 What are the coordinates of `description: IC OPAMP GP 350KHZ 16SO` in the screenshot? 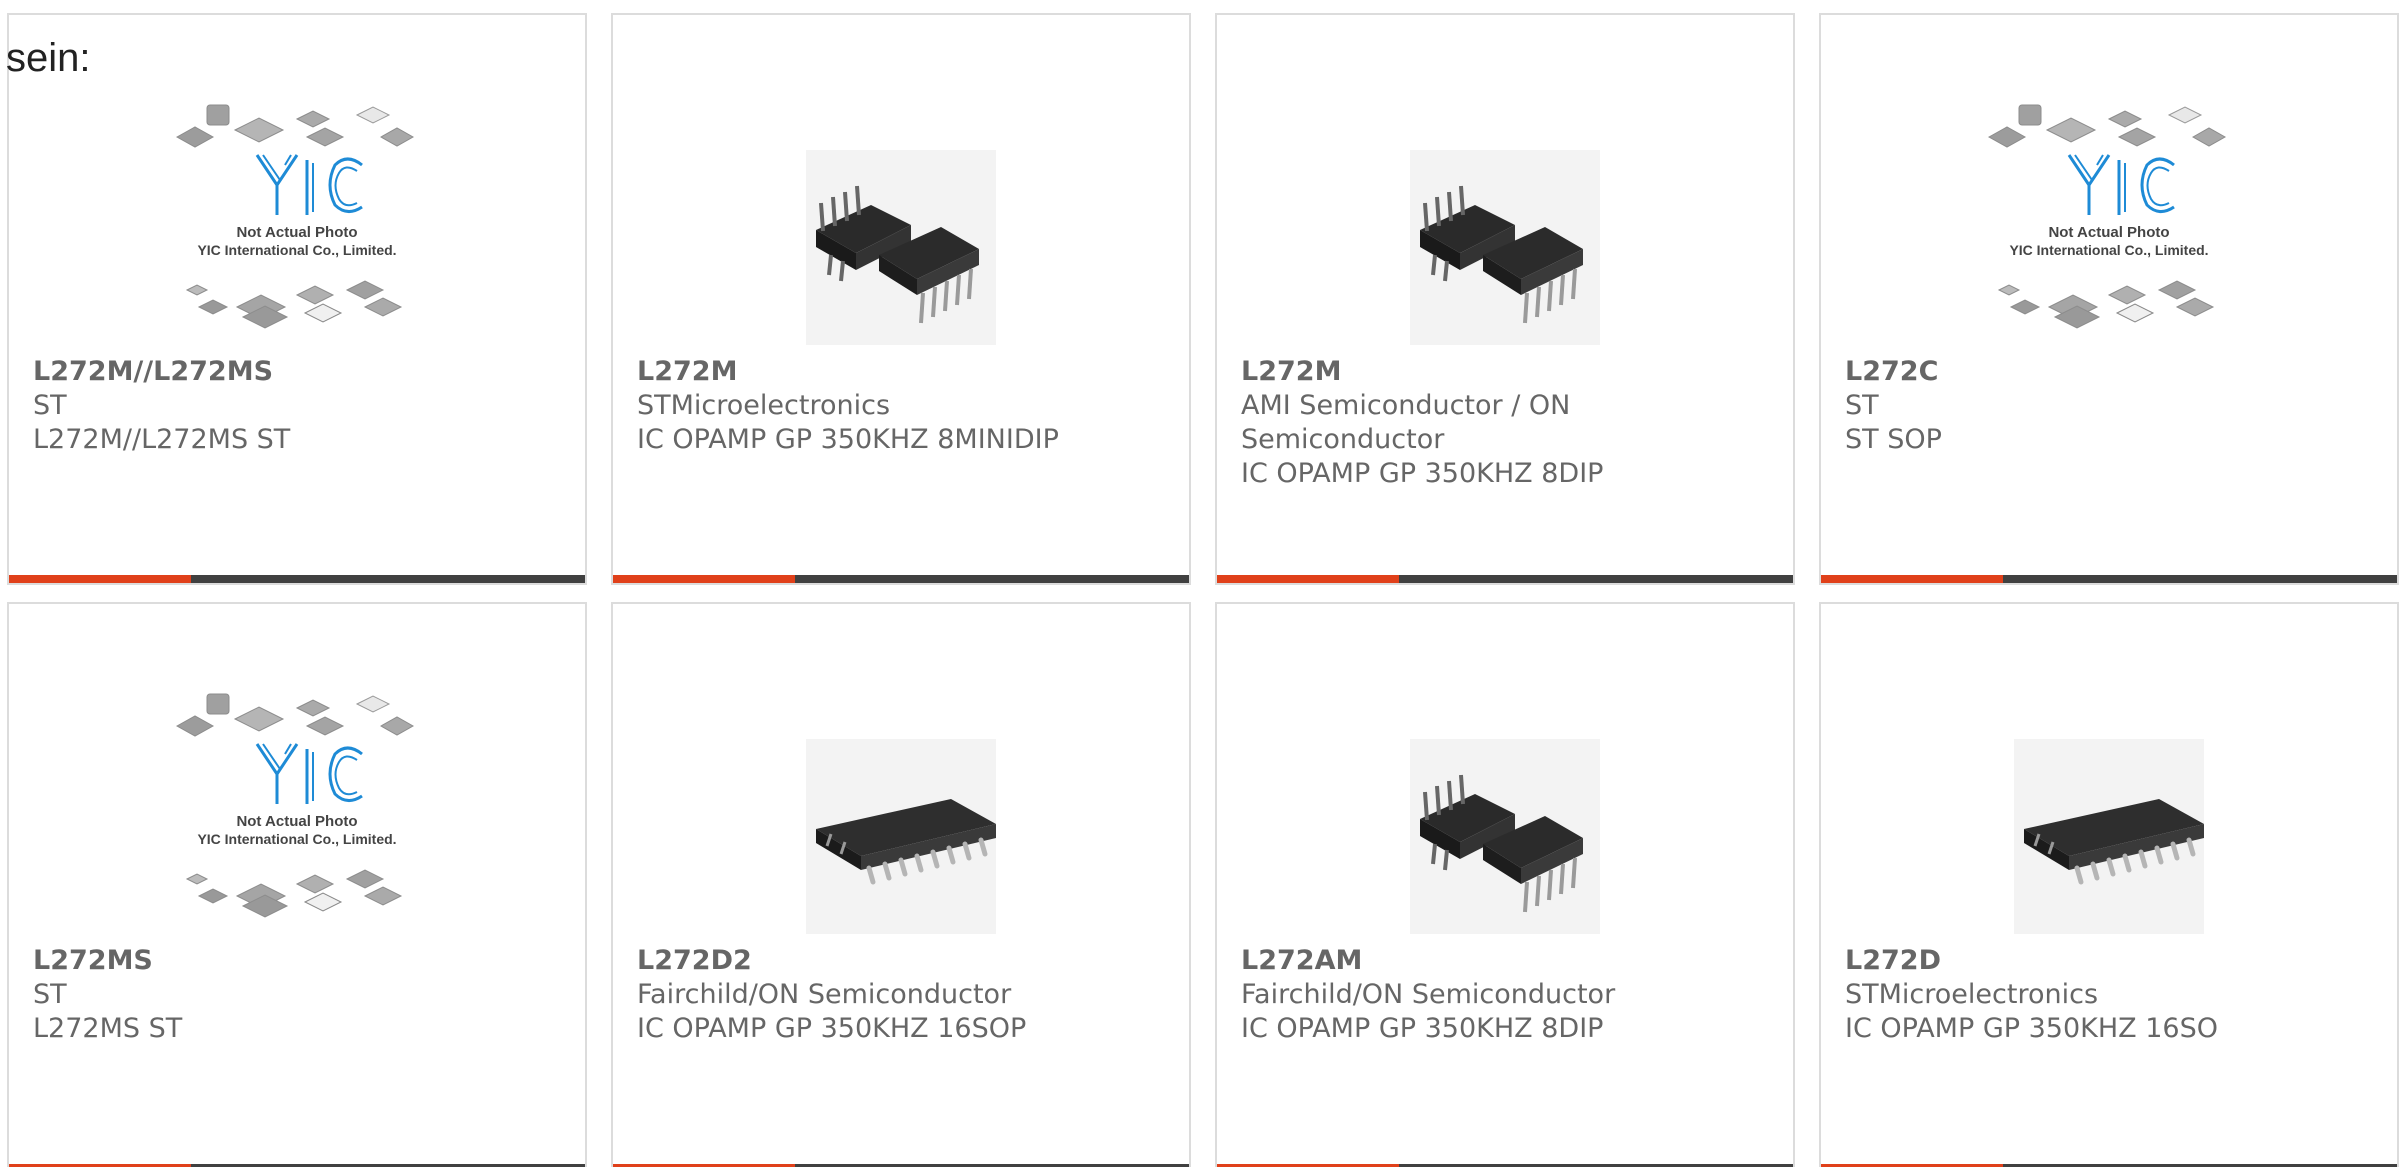 It's located at (2031, 1028).